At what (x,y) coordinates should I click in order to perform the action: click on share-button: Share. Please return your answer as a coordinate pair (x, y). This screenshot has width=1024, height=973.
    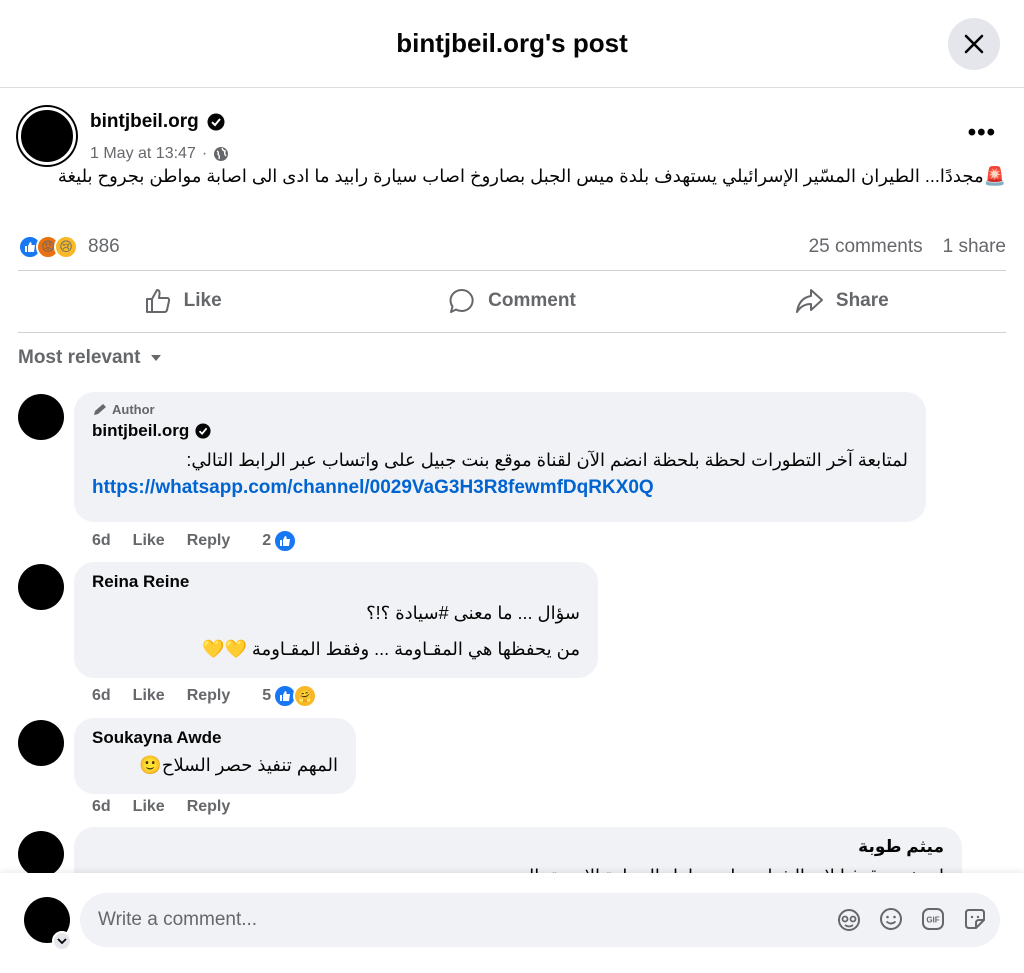
    Looking at the image, I should click on (841, 301).